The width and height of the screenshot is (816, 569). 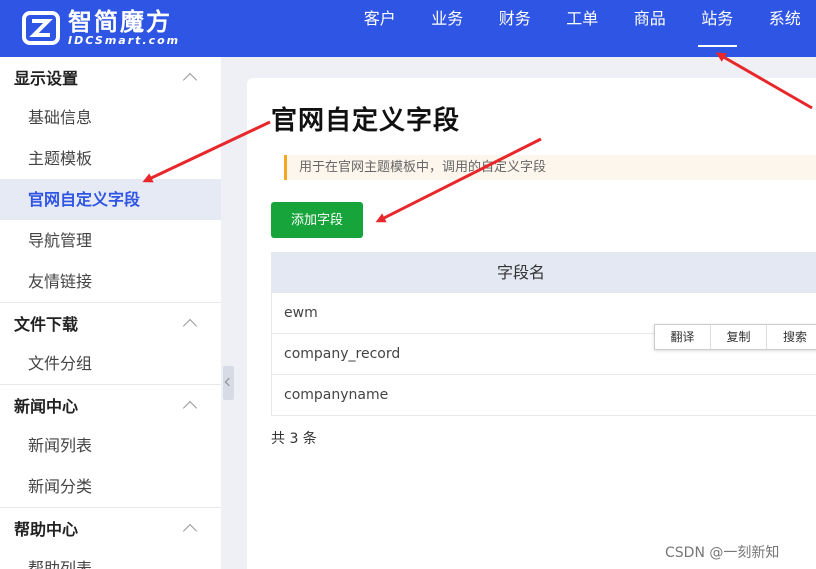 What do you see at coordinates (366, 121) in the screenshot?
I see `page-title: 官网自定义字段` at bounding box center [366, 121].